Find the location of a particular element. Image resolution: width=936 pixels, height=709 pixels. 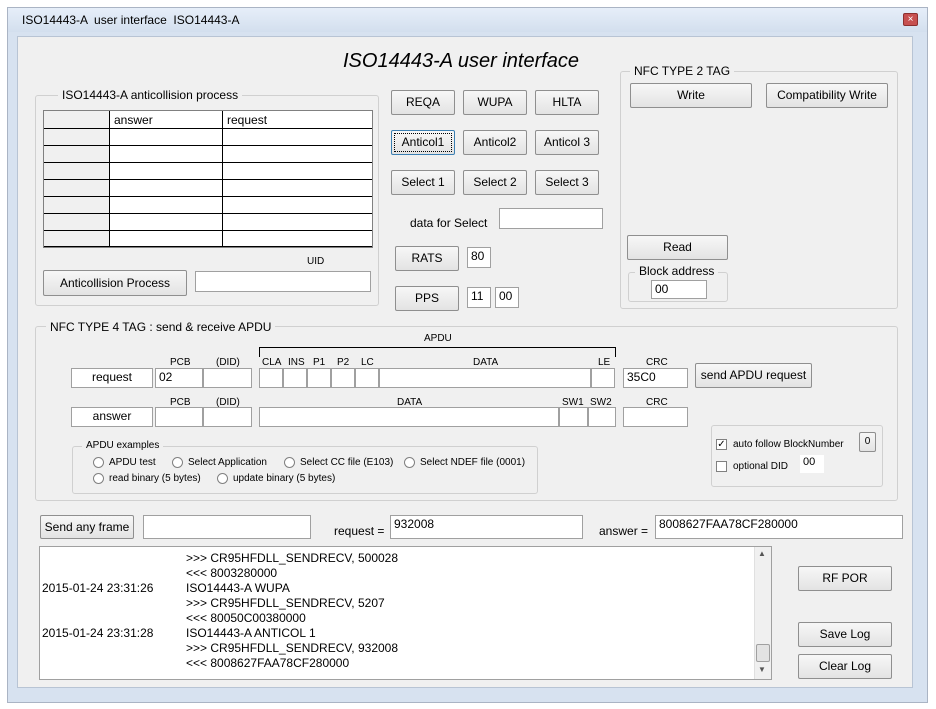

data-for-select-field is located at coordinates (551, 218).